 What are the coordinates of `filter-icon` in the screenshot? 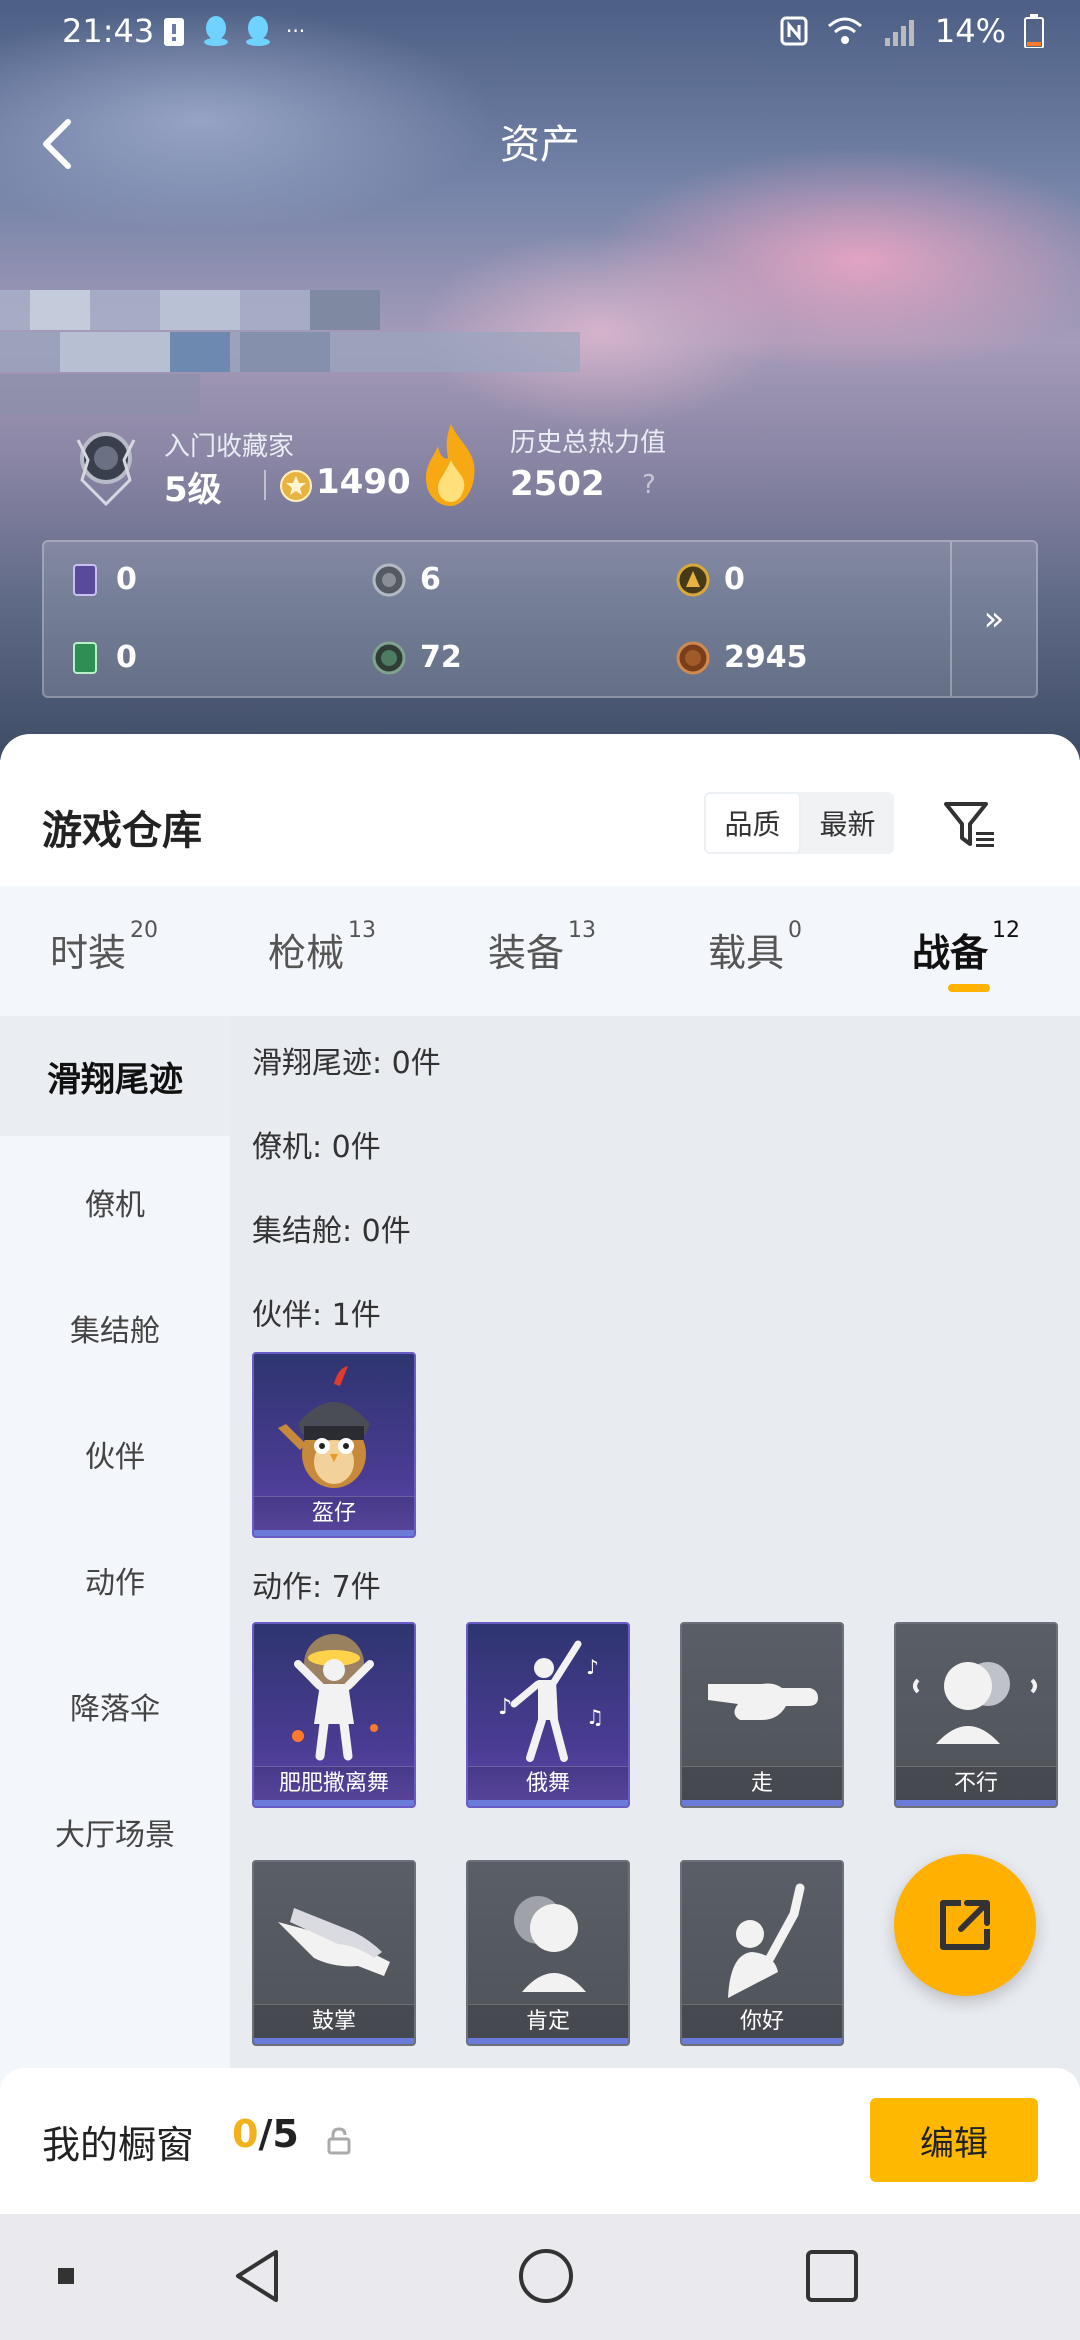 It's located at (970, 826).